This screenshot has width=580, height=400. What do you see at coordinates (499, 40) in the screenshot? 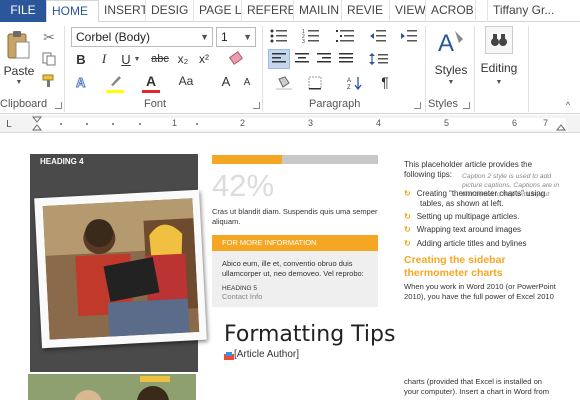
I see `binoculars-icon` at bounding box center [499, 40].